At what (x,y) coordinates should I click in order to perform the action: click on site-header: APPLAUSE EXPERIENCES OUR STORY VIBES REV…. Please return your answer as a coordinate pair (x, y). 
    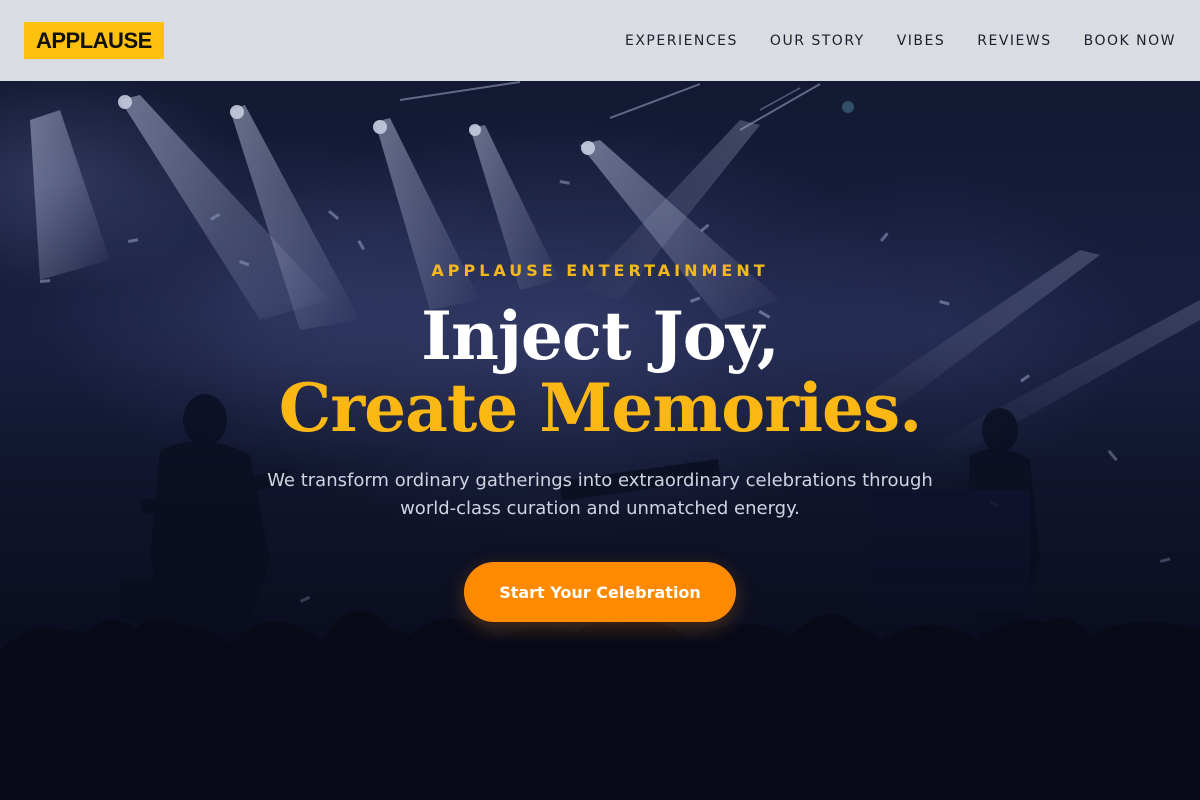
    Looking at the image, I should click on (600, 40).